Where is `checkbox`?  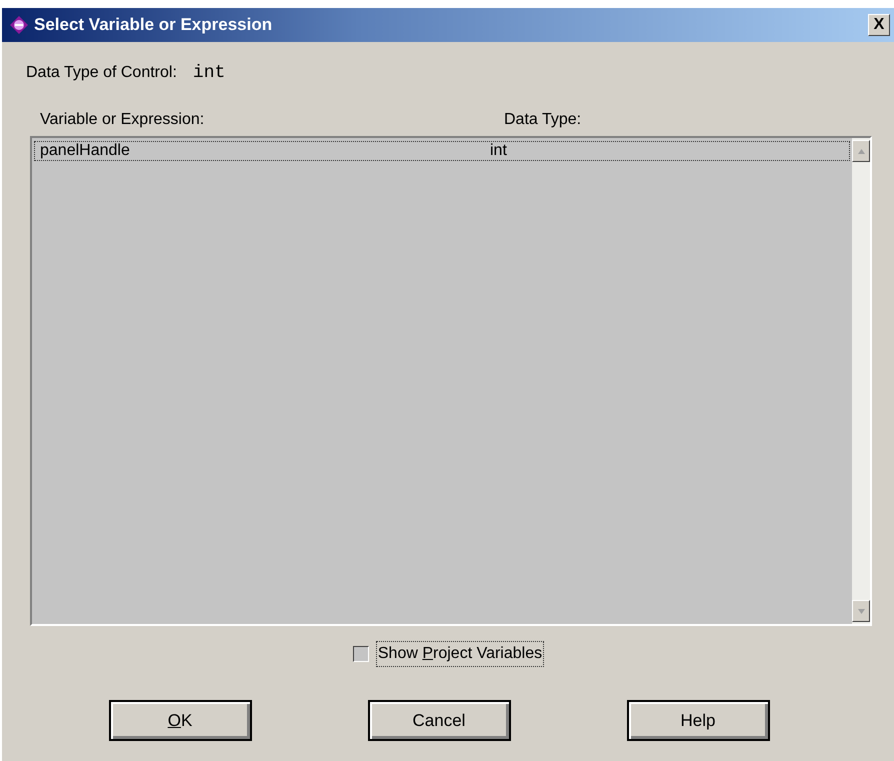 checkbox is located at coordinates (360, 654).